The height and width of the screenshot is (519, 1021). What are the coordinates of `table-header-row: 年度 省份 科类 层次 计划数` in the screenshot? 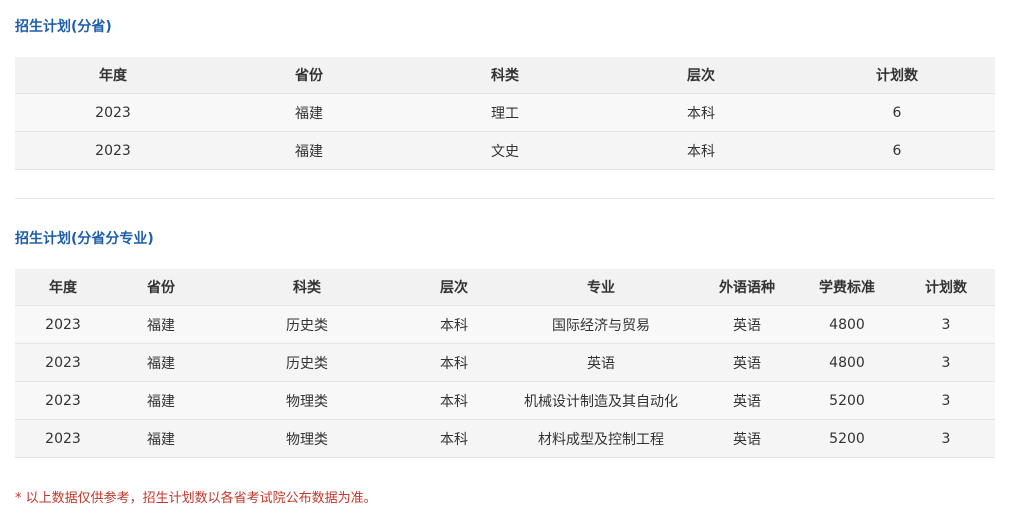 It's located at (505, 75).